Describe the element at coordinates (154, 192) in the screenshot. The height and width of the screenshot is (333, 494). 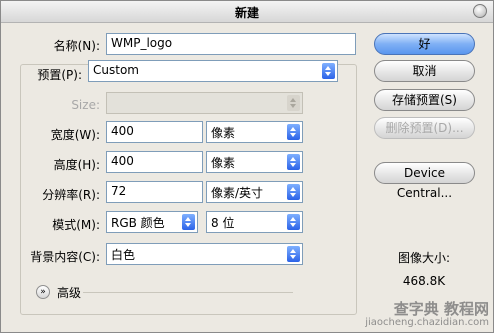
I see `resolution-input: 72` at that location.